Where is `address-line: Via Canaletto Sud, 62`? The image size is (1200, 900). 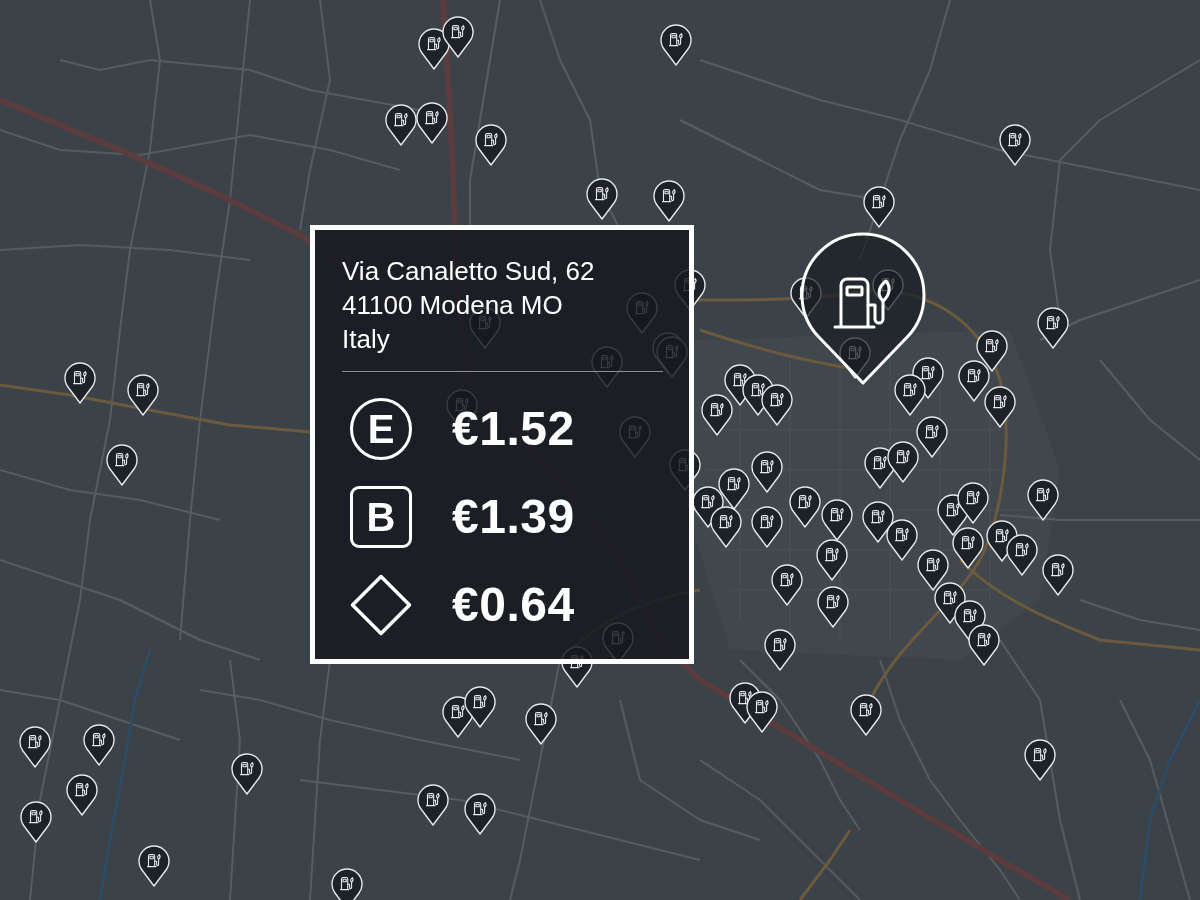
address-line: Via Canaletto Sud, 62 is located at coordinates (468, 271).